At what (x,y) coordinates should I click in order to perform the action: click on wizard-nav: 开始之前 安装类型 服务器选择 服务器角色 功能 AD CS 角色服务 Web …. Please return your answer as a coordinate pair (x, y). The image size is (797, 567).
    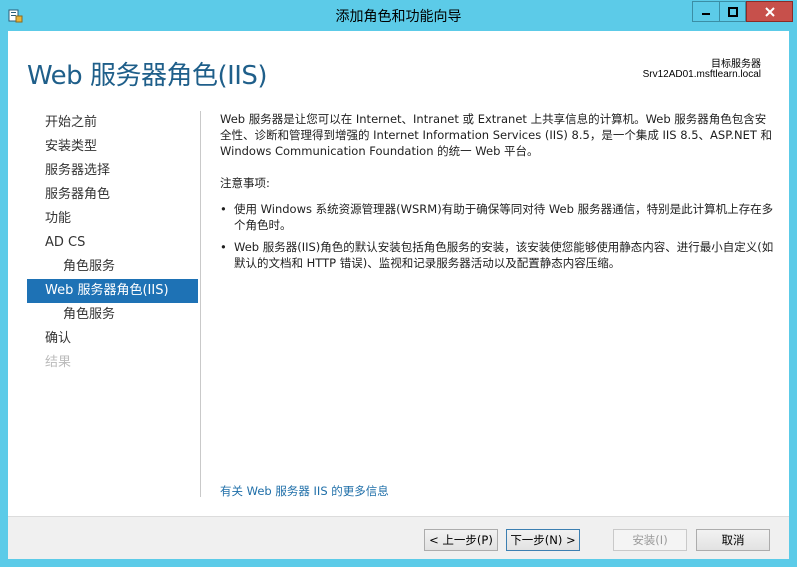
    Looking at the image, I should click on (112, 243).